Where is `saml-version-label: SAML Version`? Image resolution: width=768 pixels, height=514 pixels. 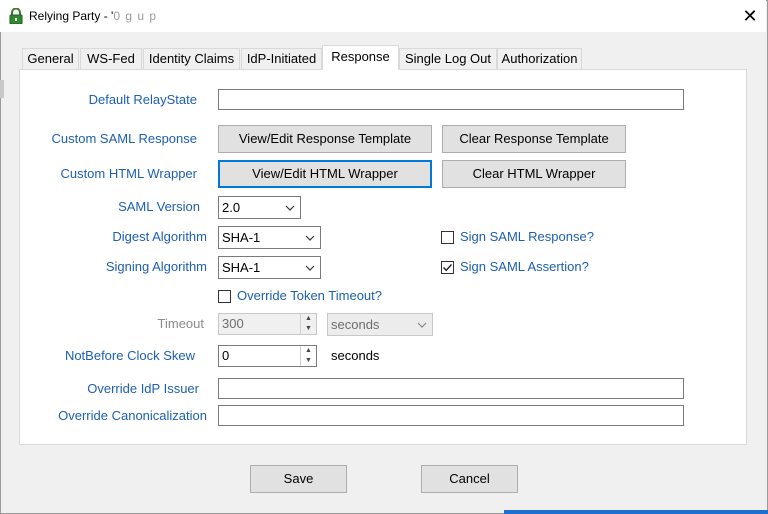 saml-version-label: SAML Version is located at coordinates (159, 206).